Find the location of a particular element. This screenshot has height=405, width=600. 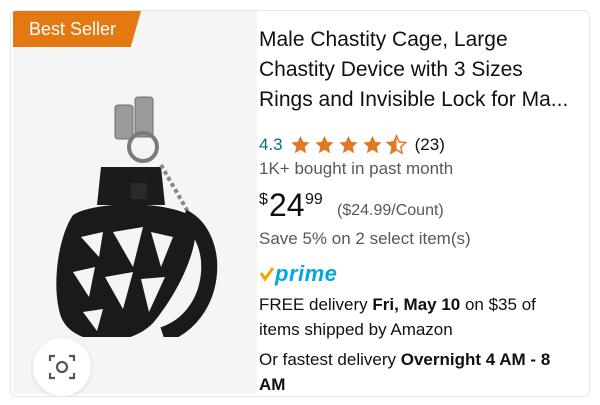

bought-count: 1K+ bought in past month is located at coordinates (356, 168).